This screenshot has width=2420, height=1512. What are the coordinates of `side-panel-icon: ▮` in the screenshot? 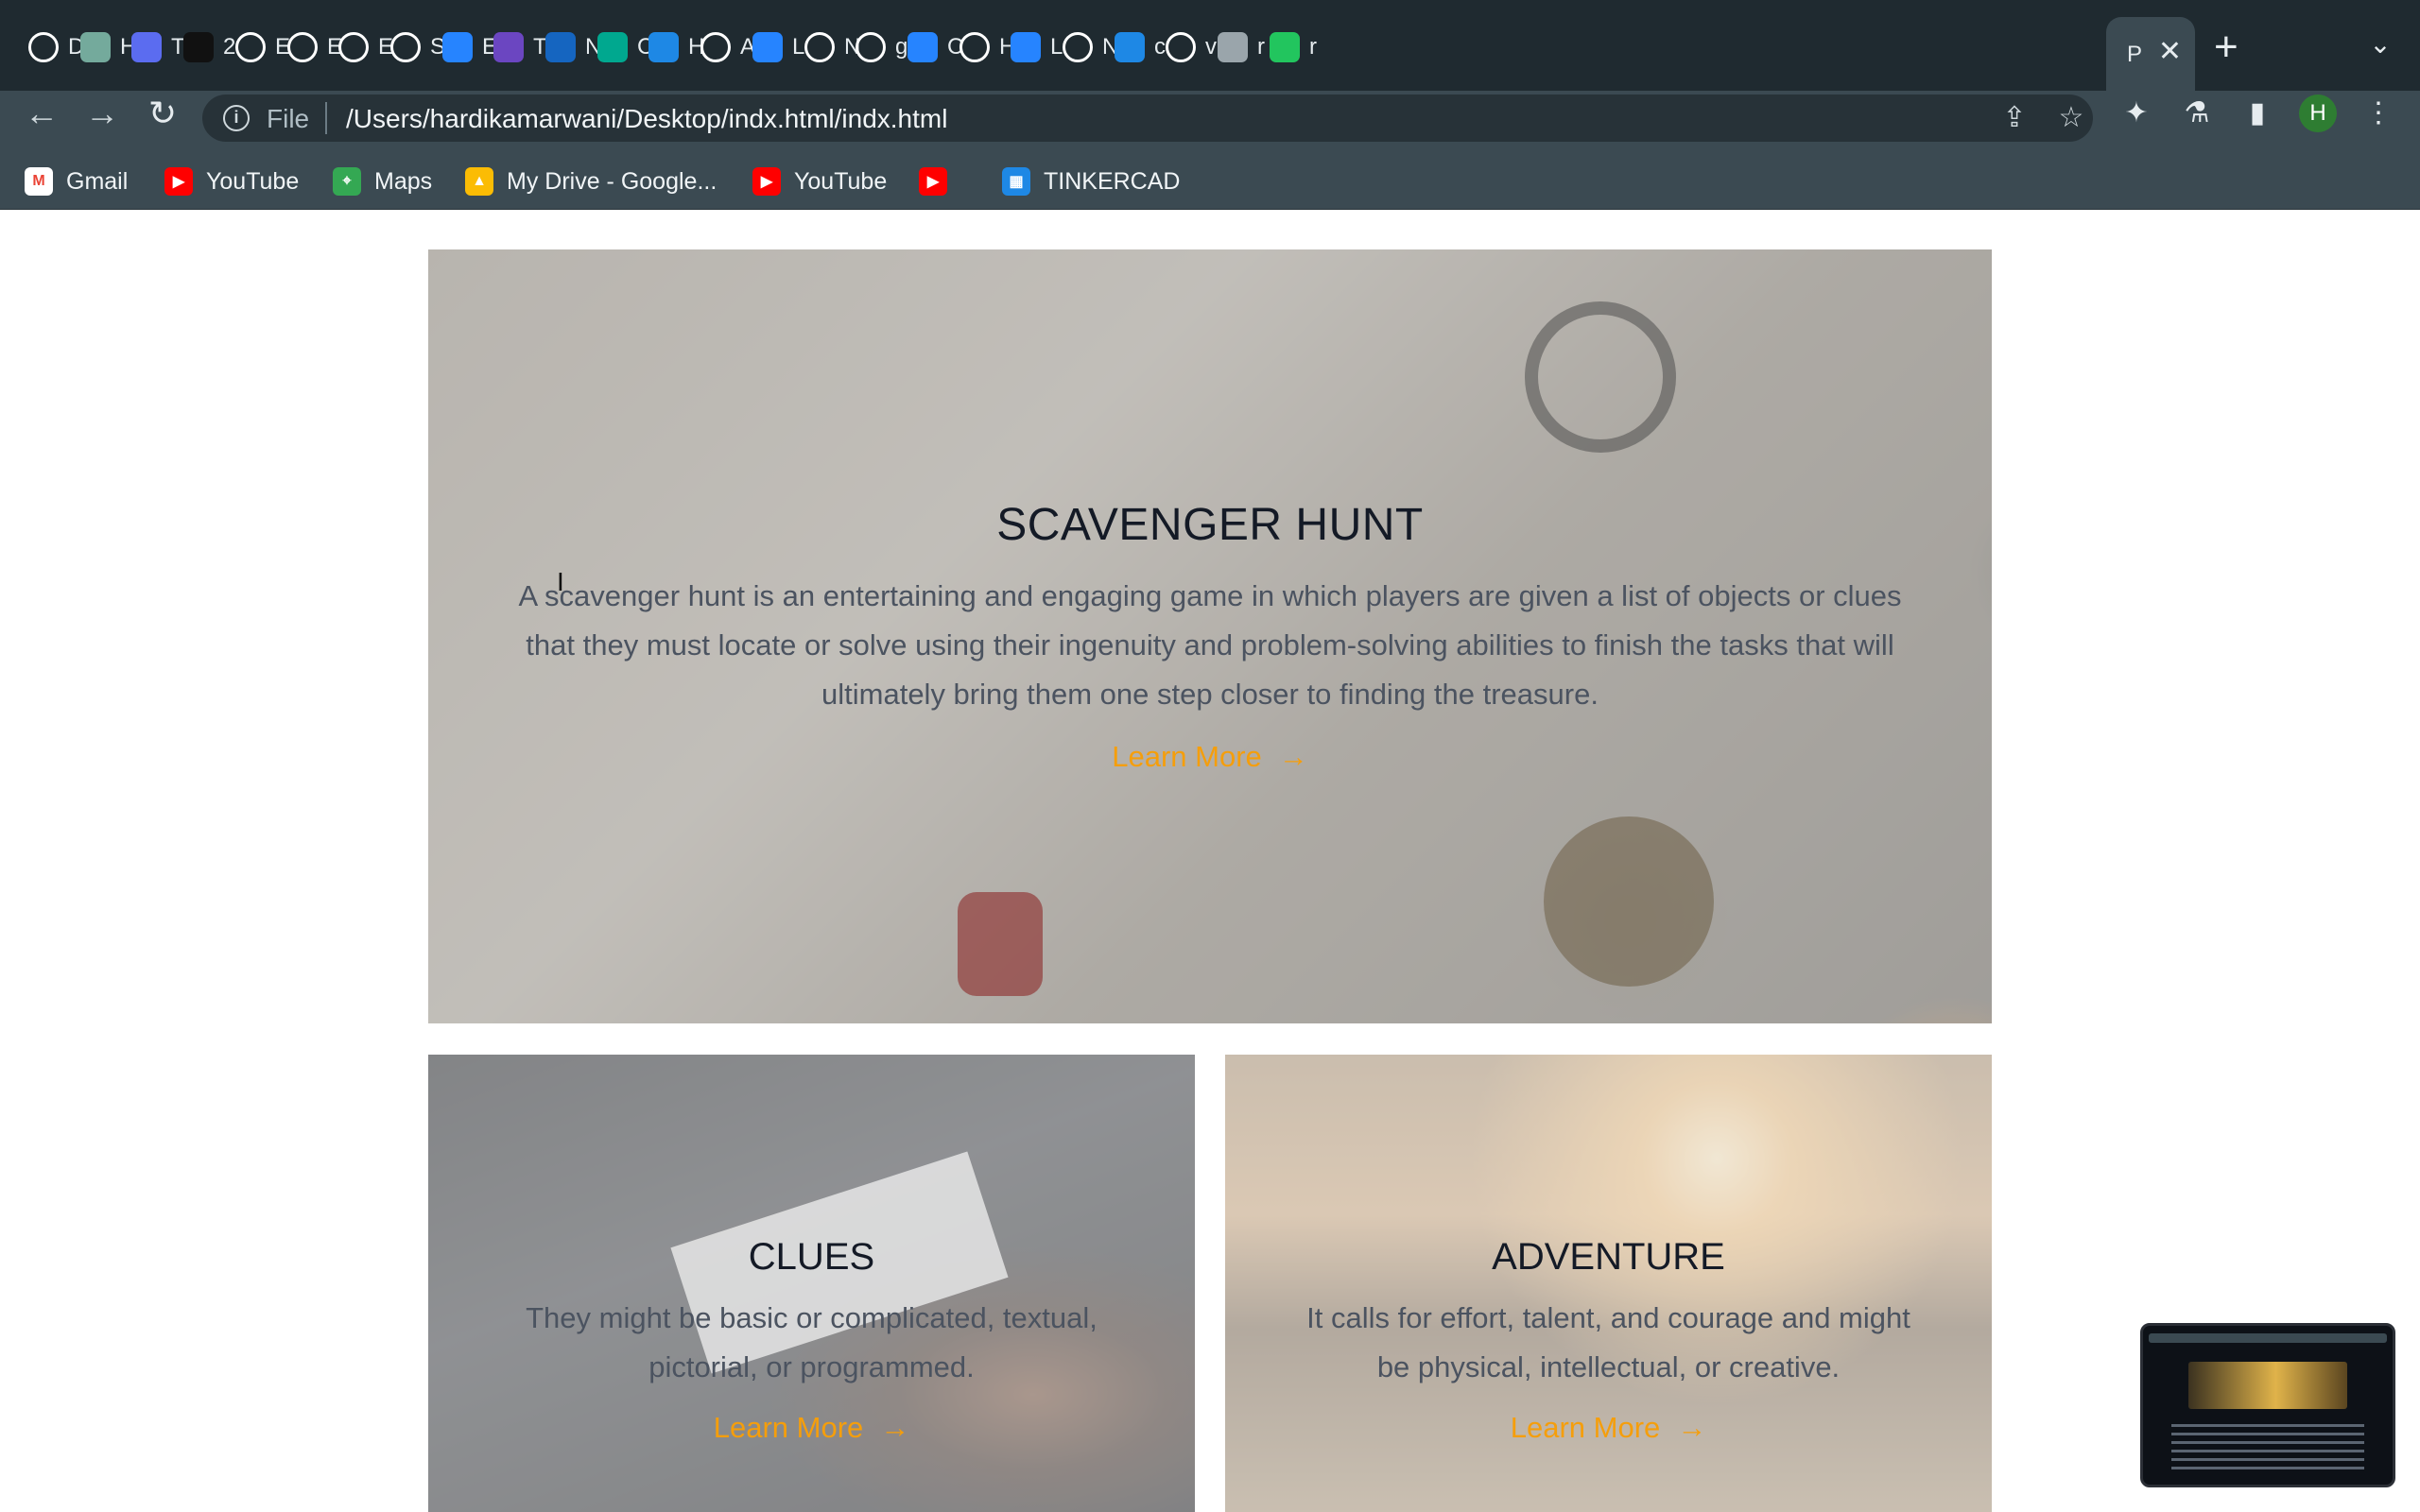 It's located at (2257, 113).